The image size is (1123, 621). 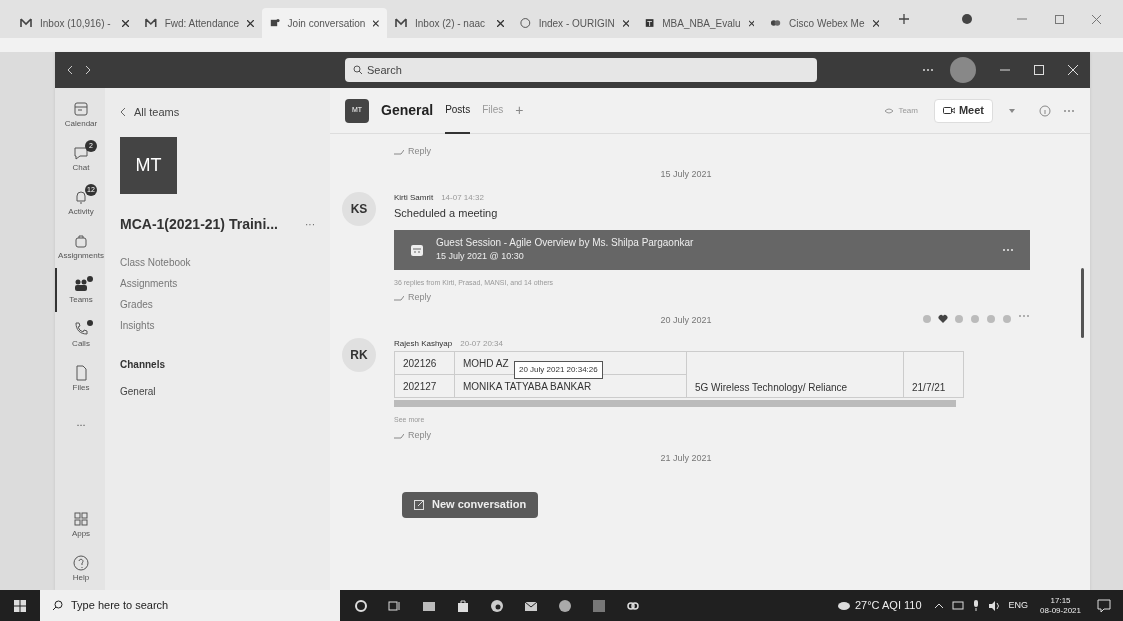 What do you see at coordinates (458, 110) in the screenshot?
I see `channel-tab: Posts` at bounding box center [458, 110].